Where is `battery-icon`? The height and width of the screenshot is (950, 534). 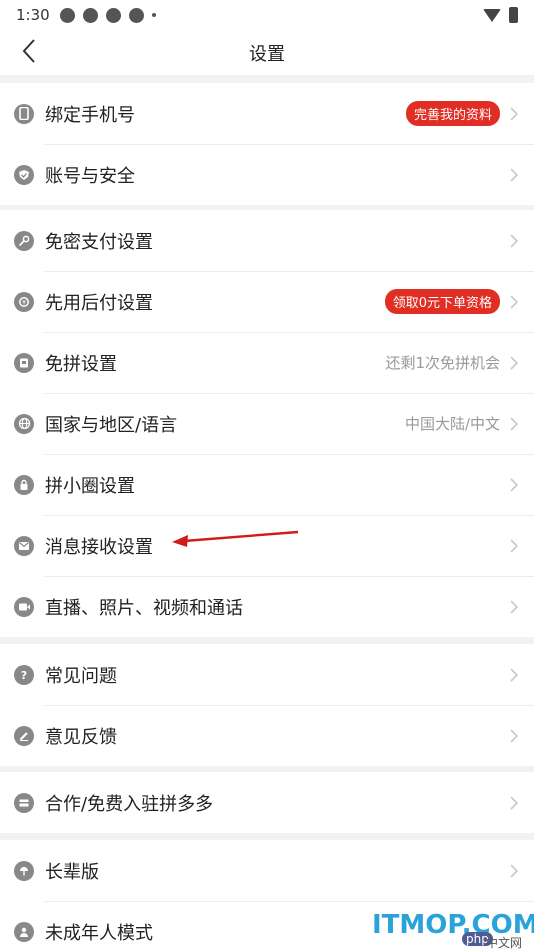
battery-icon is located at coordinates (513, 15).